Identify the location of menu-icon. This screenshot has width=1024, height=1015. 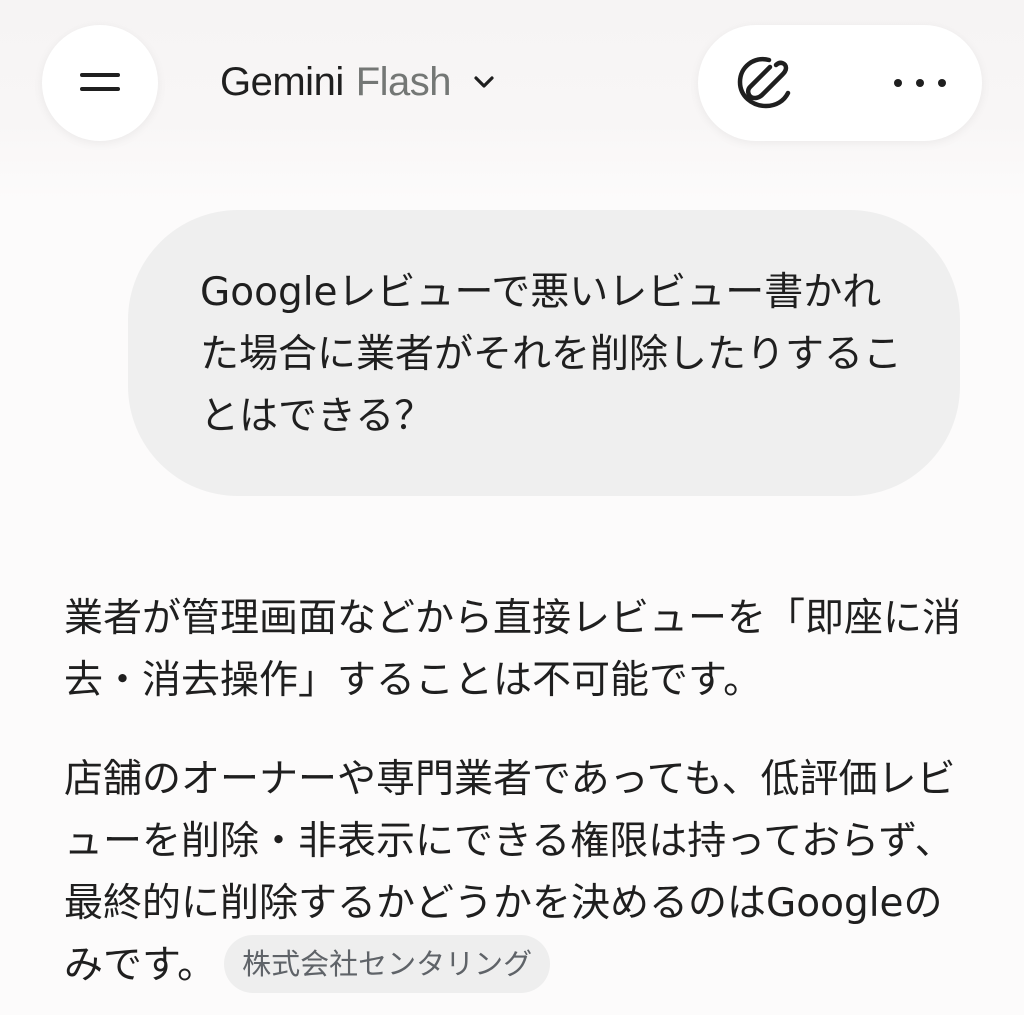
(100, 83).